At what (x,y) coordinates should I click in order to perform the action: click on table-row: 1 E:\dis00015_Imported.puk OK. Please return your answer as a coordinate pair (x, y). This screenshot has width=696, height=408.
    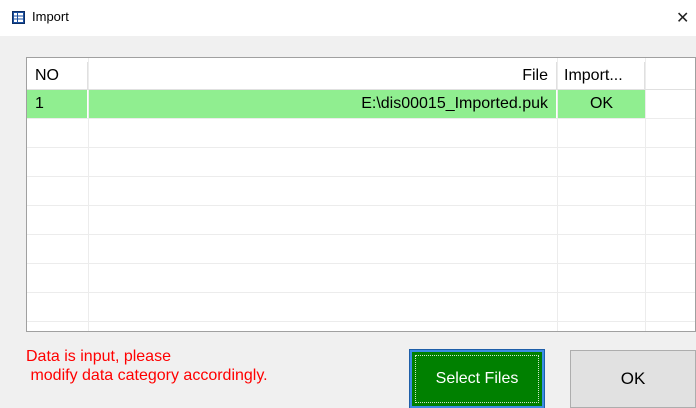
    Looking at the image, I should click on (361, 104).